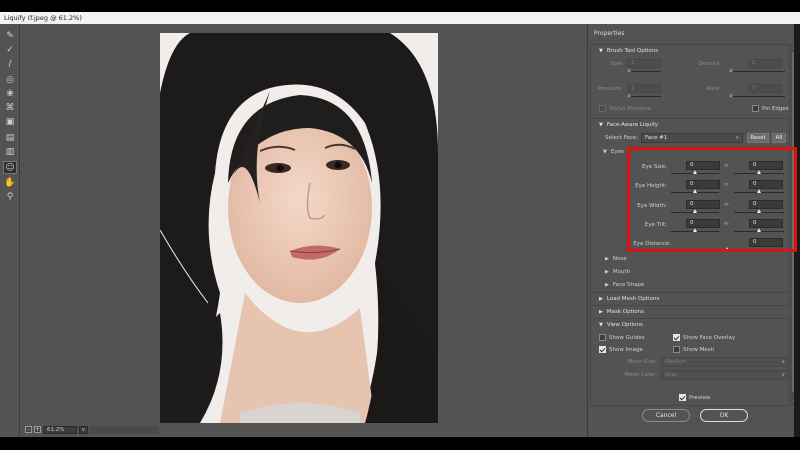 This screenshot has width=800, height=450. I want to click on nose-title: Nose, so click(619, 259).